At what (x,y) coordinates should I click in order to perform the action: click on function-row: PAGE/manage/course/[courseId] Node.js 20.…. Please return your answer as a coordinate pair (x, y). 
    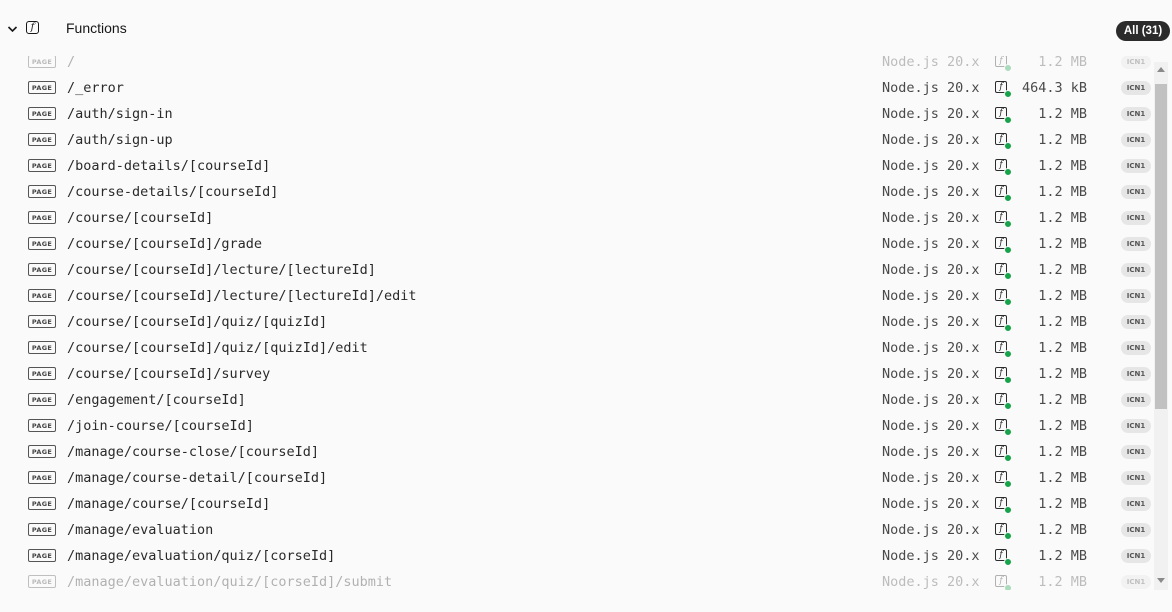
    Looking at the image, I should click on (577, 504).